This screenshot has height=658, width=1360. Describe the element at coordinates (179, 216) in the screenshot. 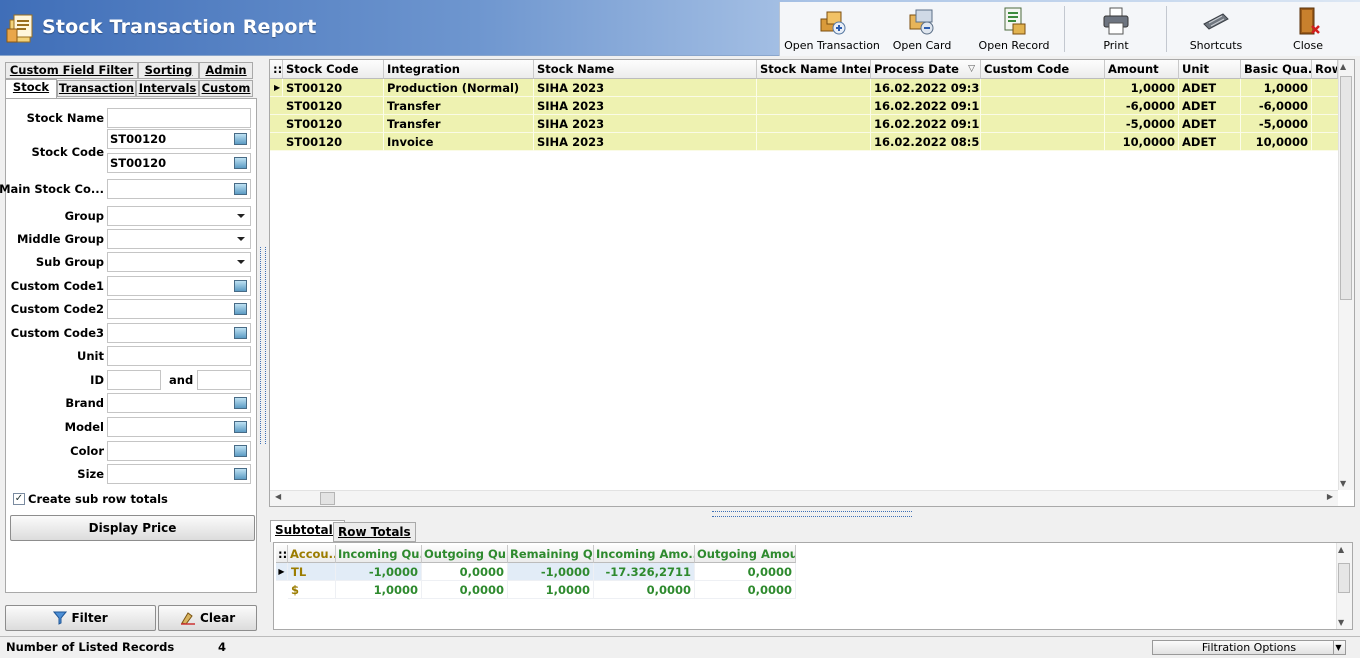

I see `group-select` at that location.